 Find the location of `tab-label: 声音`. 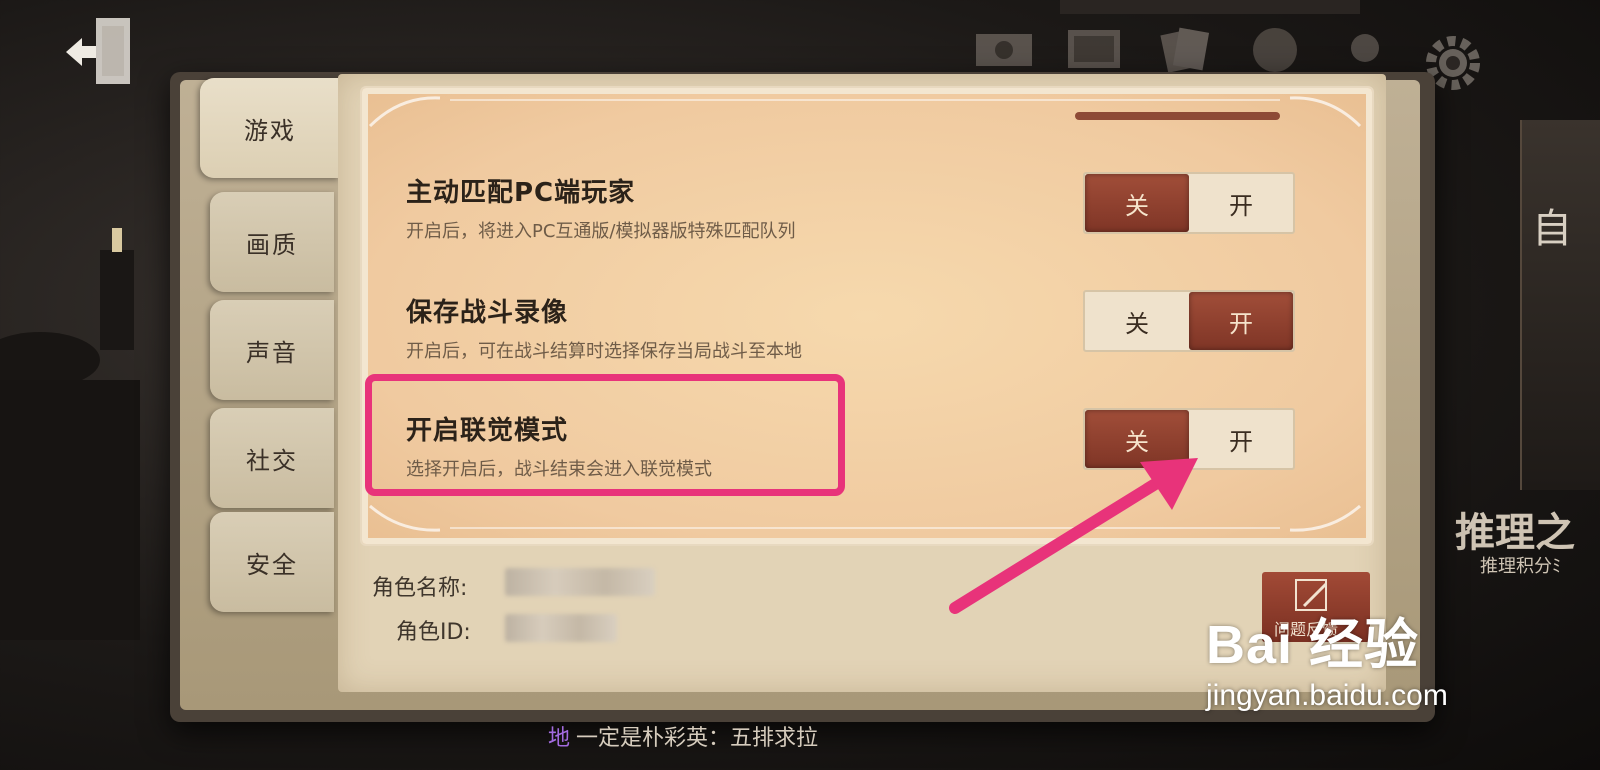

tab-label: 声音 is located at coordinates (272, 352).